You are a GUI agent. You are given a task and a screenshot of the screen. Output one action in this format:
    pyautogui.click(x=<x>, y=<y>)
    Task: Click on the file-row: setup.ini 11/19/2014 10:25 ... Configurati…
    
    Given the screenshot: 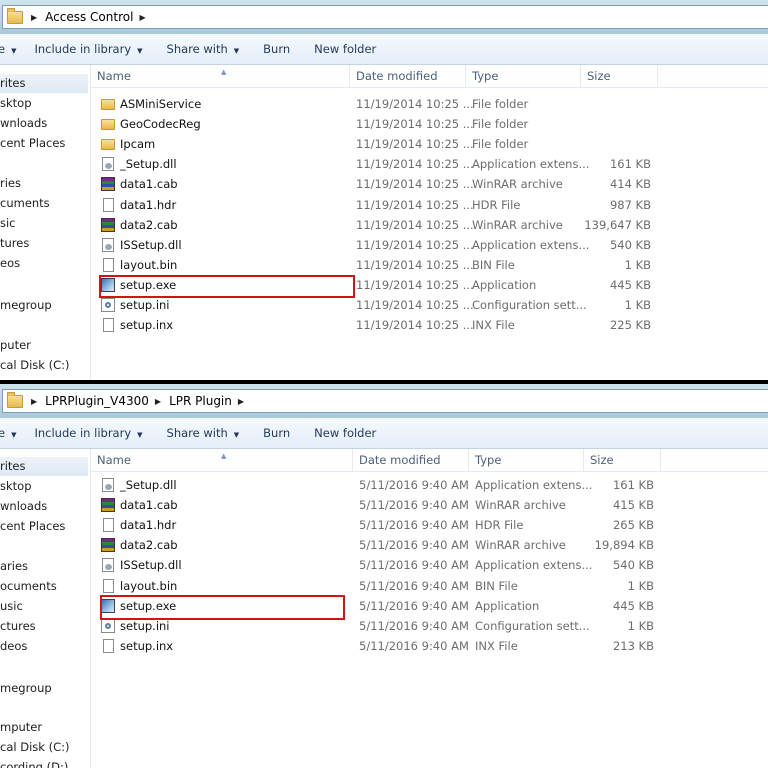 What is the action you would take?
    pyautogui.click(x=376, y=305)
    